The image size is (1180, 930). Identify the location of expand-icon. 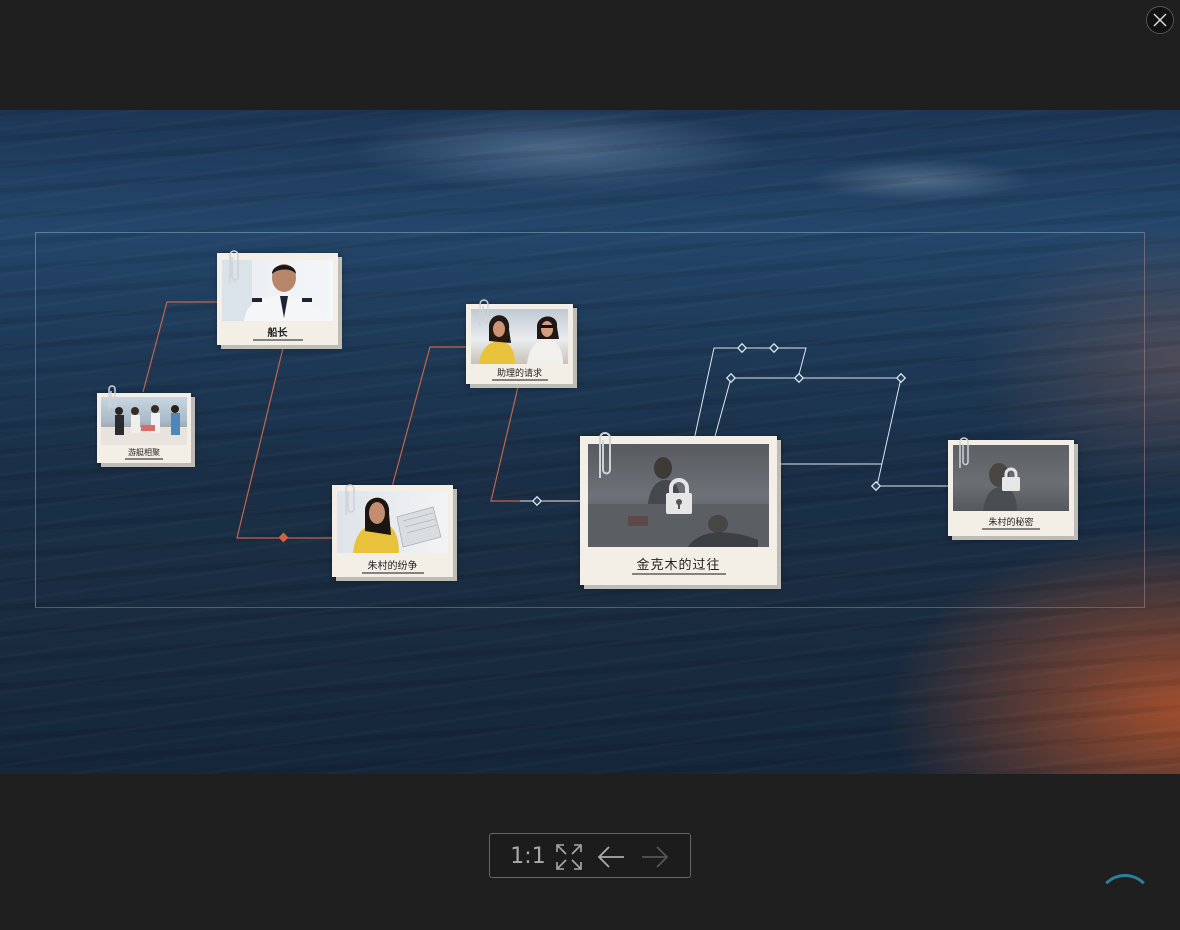
(569, 856).